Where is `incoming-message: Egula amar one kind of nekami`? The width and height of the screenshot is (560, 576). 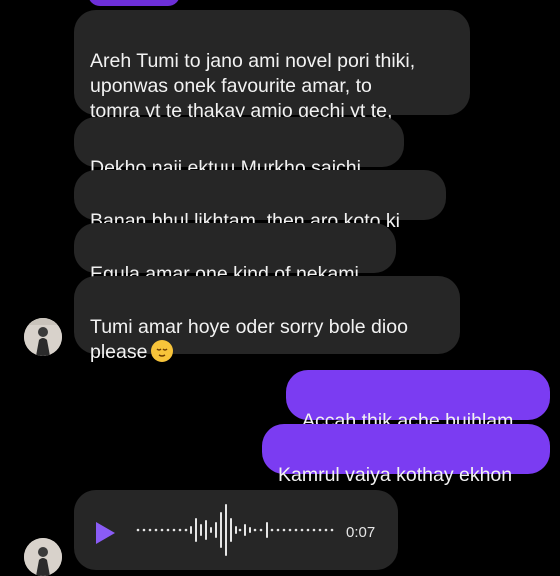 incoming-message: Egula amar one kind of nekami is located at coordinates (235, 254).